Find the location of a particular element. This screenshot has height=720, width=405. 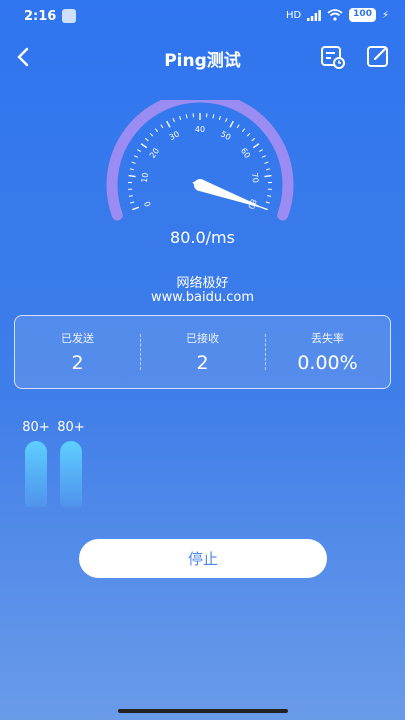

status-indicators: HD 100 ⚡ is located at coordinates (337, 15).